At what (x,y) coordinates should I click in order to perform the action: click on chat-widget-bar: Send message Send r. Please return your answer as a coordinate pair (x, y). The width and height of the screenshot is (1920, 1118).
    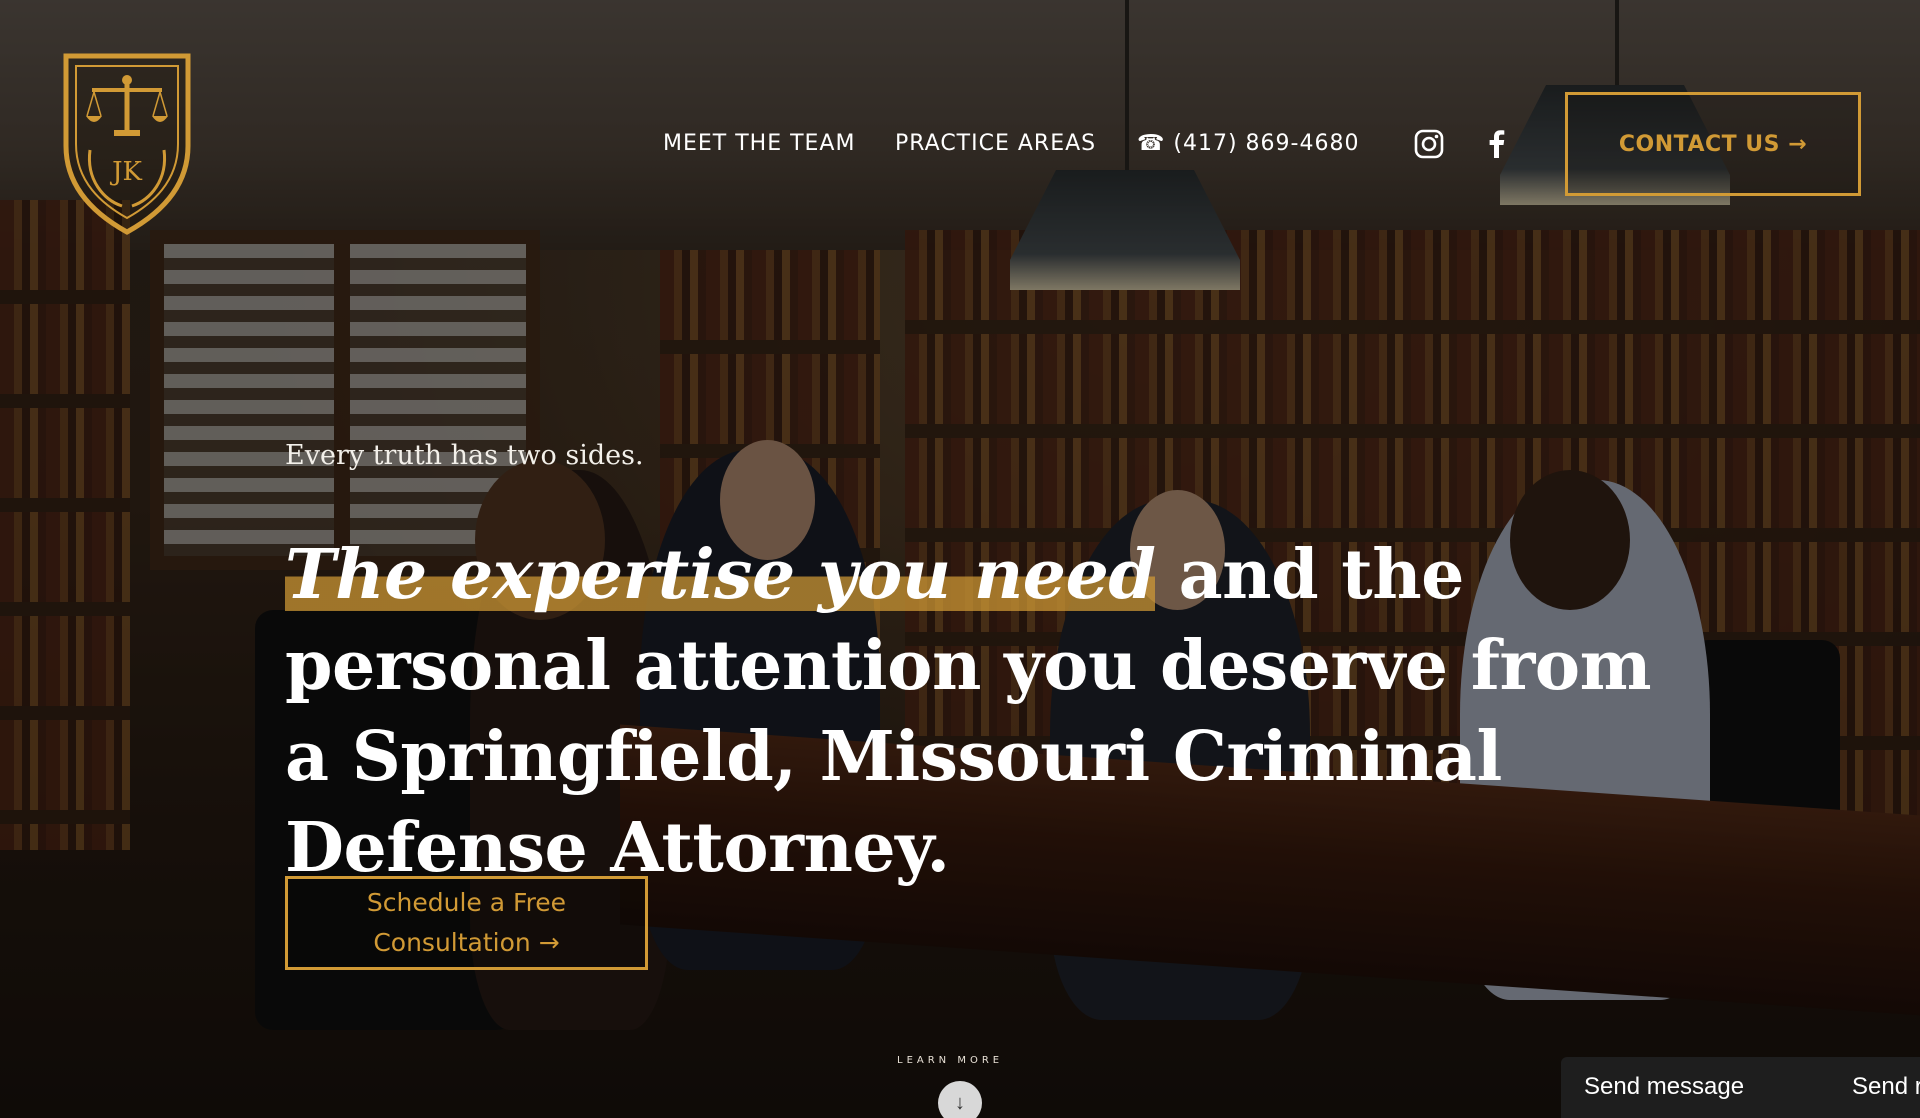
    Looking at the image, I should click on (1740, 1087).